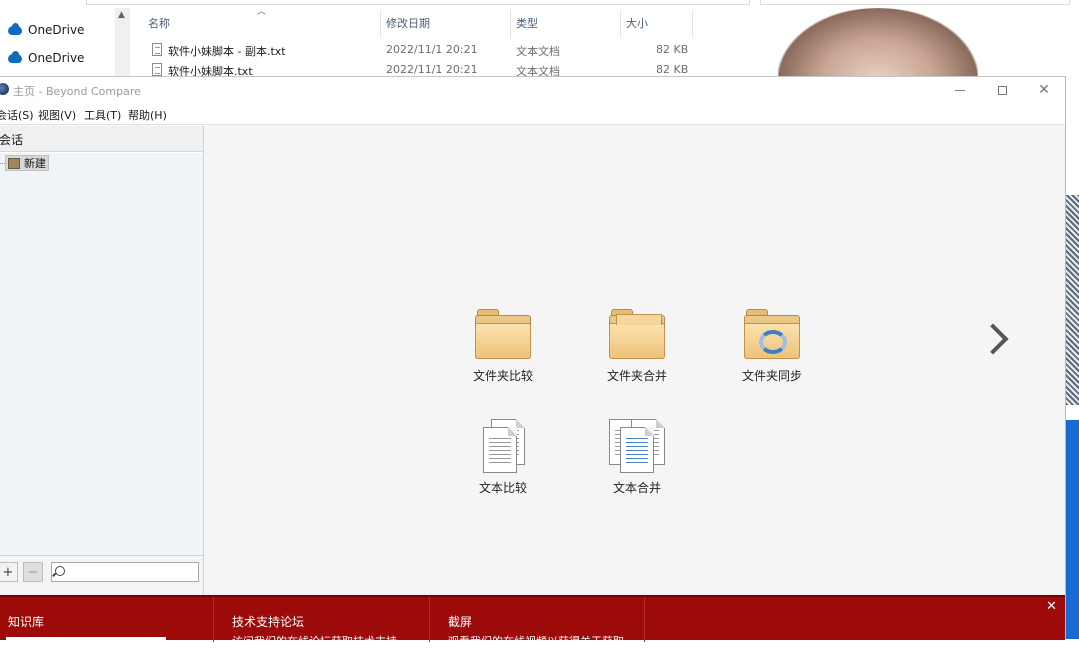 The width and height of the screenshot is (1079, 649). Describe the element at coordinates (992, 339) in the screenshot. I see `chevron-right-icon` at that location.